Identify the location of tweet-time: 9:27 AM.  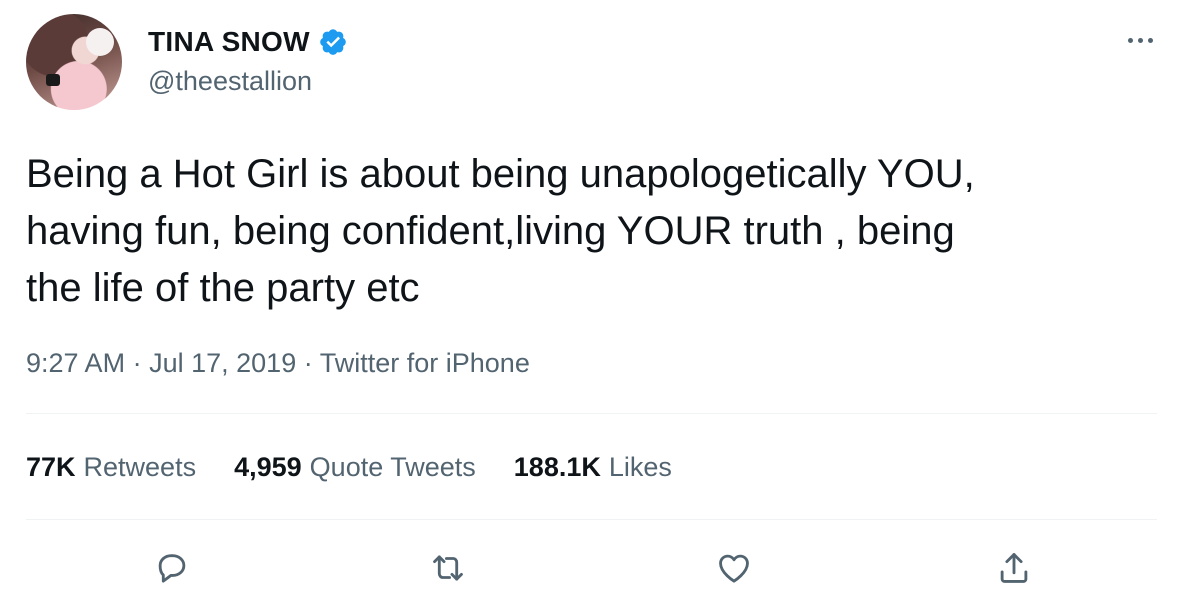
(75, 363).